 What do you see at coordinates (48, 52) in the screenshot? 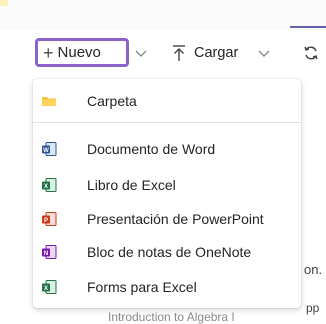
I see `plus-icon: +` at bounding box center [48, 52].